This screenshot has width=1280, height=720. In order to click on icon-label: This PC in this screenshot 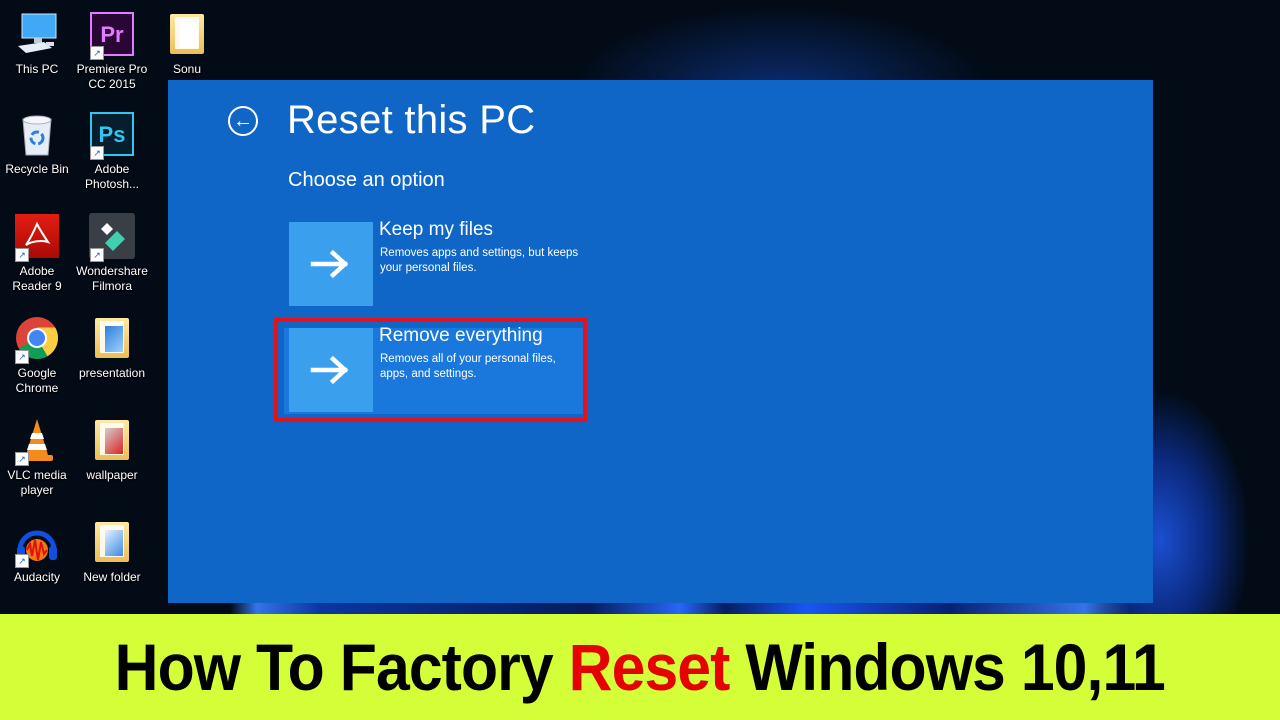, I will do `click(37, 69)`.